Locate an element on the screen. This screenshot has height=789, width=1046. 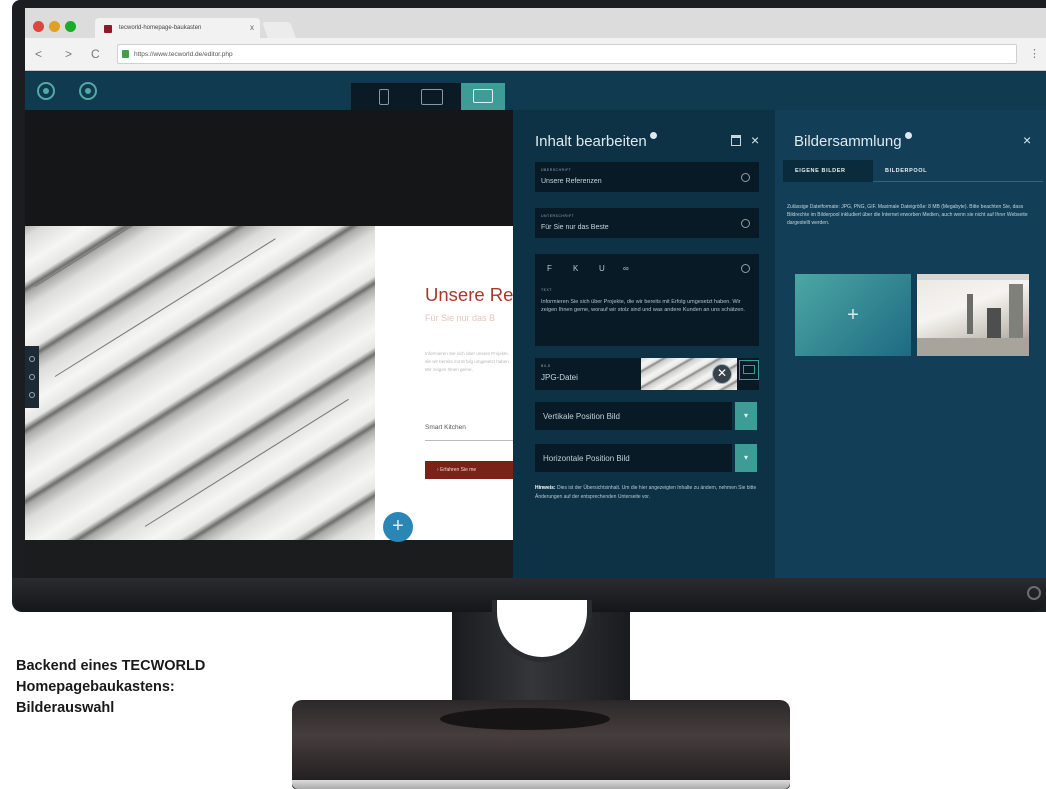
desktop-view-button is located at coordinates (483, 96).